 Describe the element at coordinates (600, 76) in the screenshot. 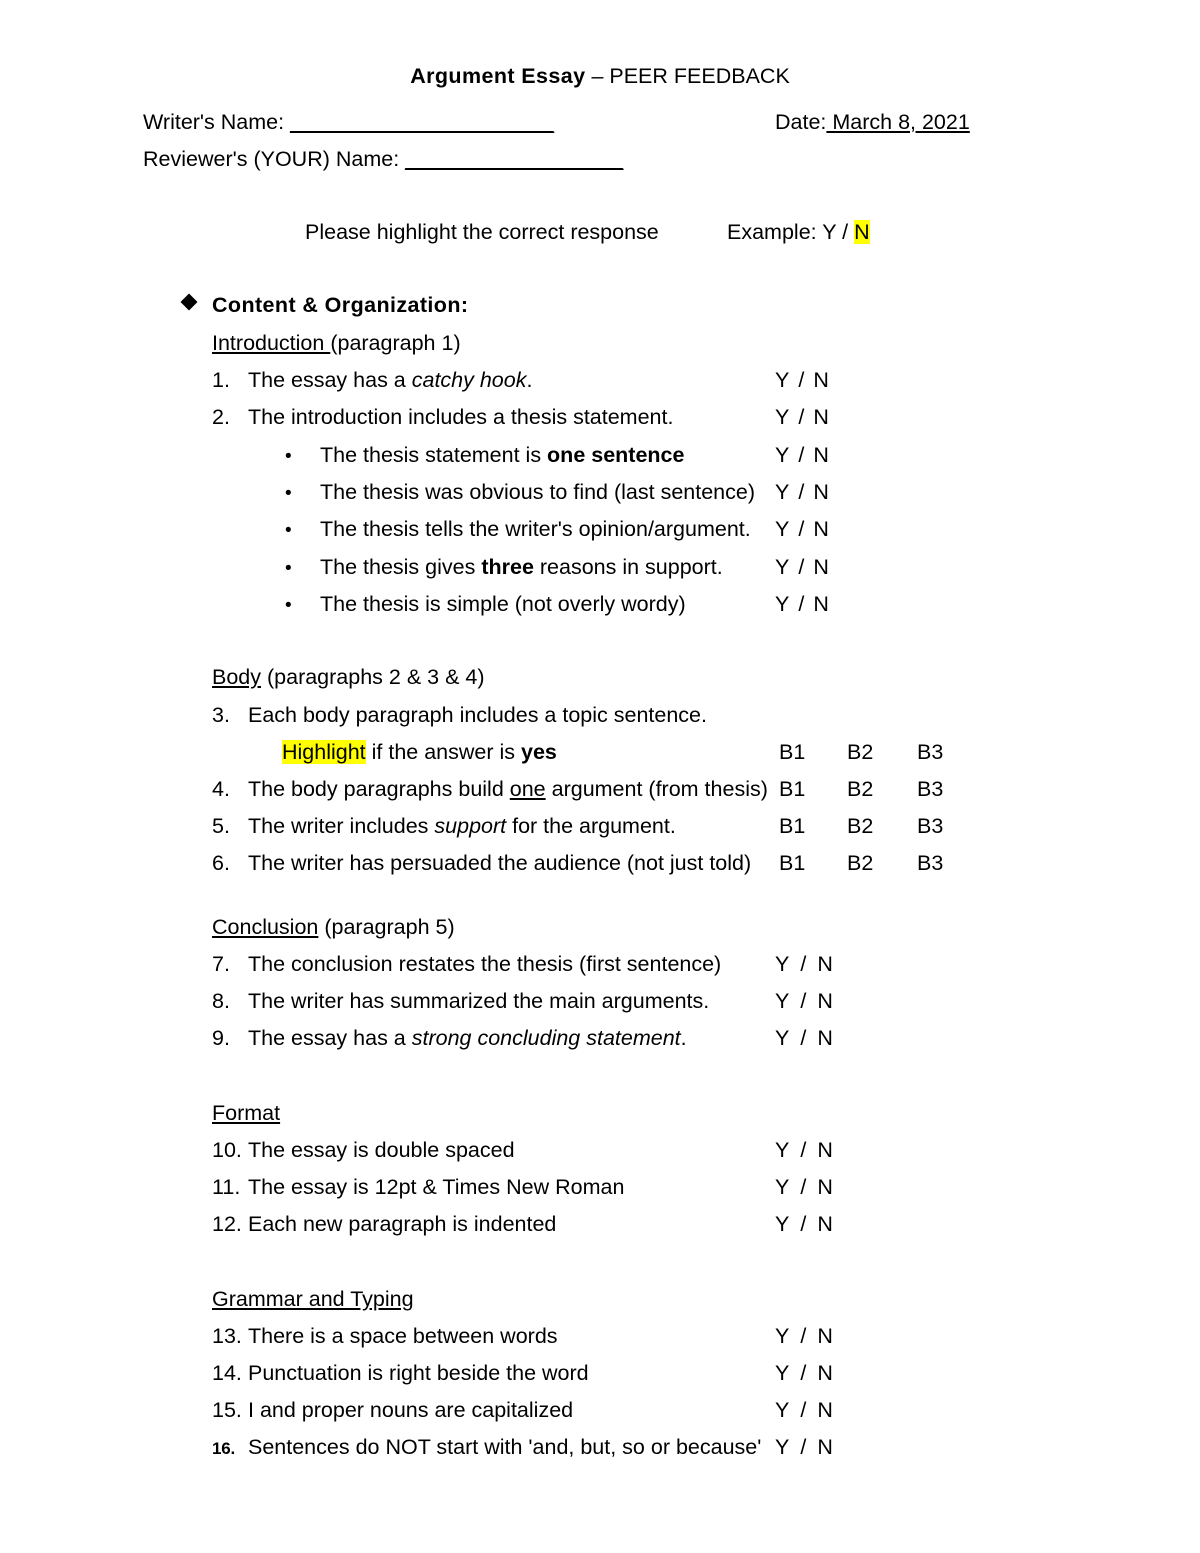

I see `page-title: Argument Essay – PEER FEEDBACK` at that location.